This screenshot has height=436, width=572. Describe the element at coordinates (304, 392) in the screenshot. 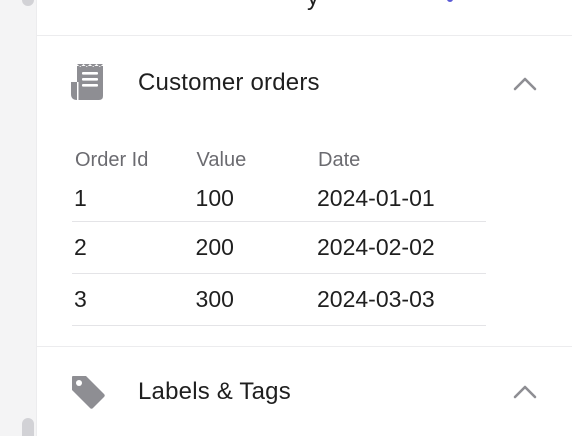

I see `section-header-labels-tags: Labels & Tags` at that location.